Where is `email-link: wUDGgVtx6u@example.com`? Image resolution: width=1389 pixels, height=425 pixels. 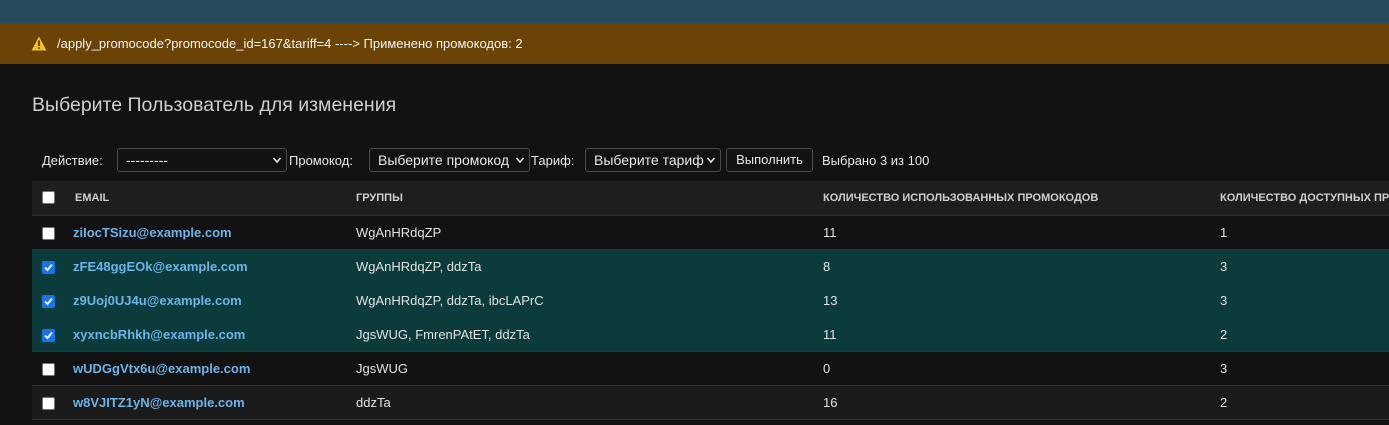 email-link: wUDGgVtx6u@example.com is located at coordinates (206, 368).